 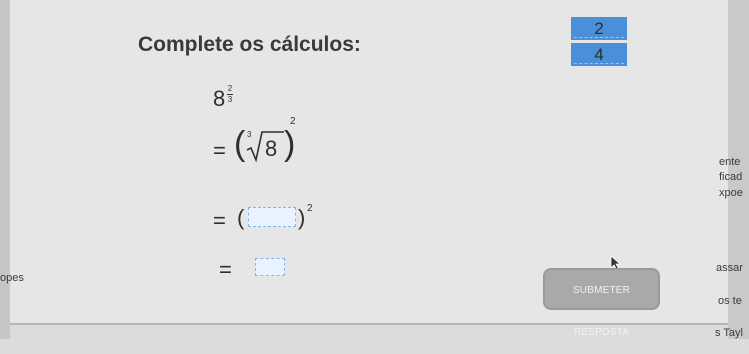 What do you see at coordinates (249, 44) in the screenshot?
I see `question-title: Complete os cálculos:` at bounding box center [249, 44].